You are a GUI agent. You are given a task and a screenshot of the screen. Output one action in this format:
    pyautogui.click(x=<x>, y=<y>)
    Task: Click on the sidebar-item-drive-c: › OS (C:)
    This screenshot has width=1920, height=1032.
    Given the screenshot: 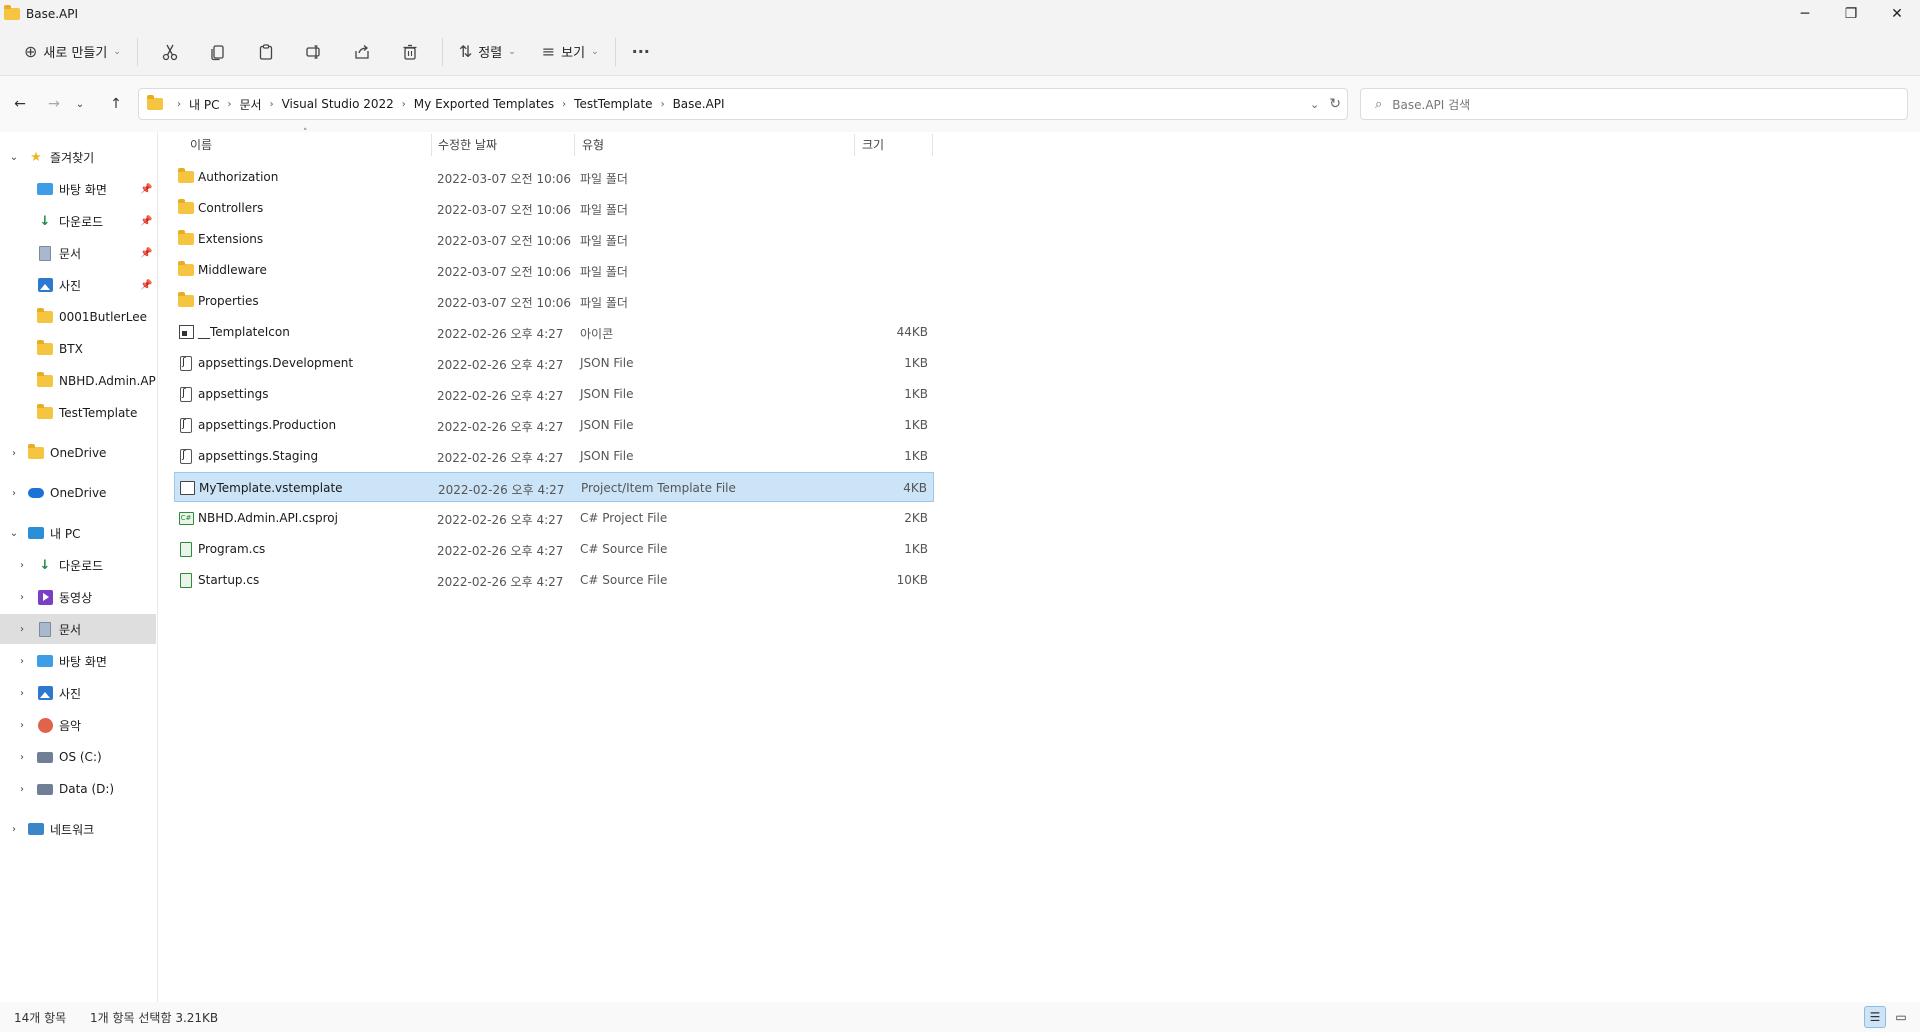 What is the action you would take?
    pyautogui.click(x=78, y=757)
    